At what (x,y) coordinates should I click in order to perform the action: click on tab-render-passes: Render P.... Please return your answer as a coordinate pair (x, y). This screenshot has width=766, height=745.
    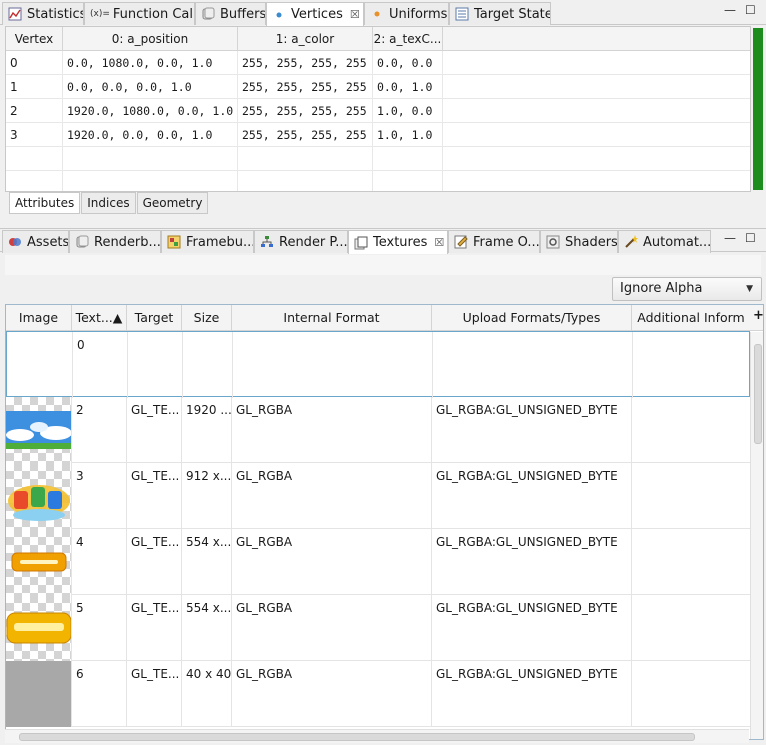
    Looking at the image, I should click on (301, 241).